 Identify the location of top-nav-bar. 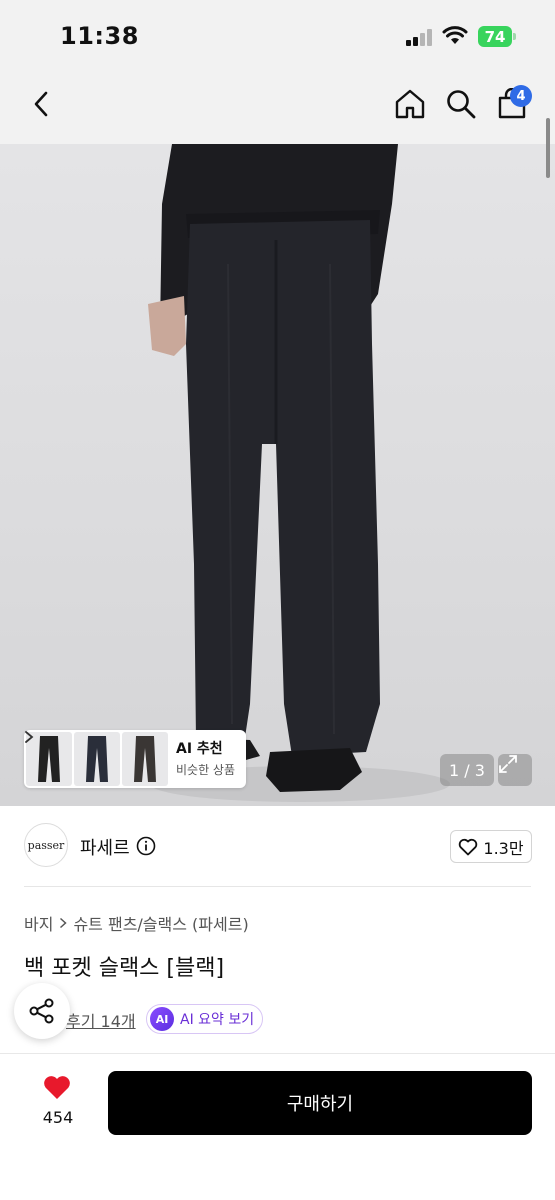
(277, 107).